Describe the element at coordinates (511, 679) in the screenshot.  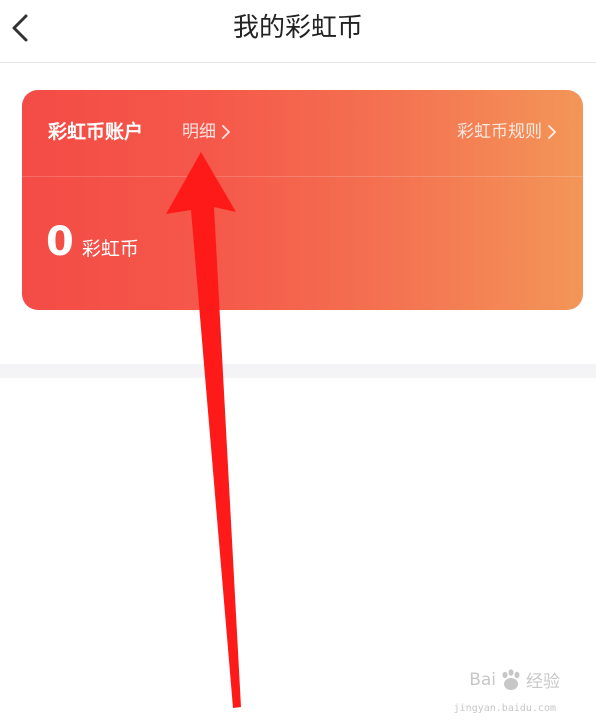
I see `paw-icon` at that location.